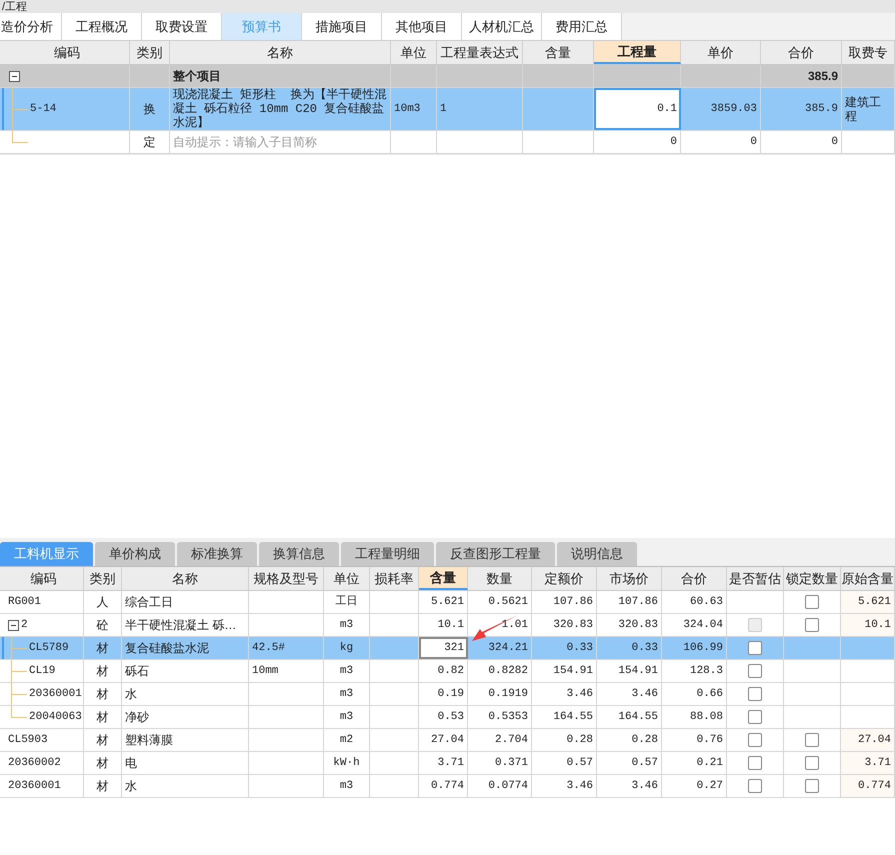 This screenshot has width=895, height=855. Describe the element at coordinates (443, 578) in the screenshot. I see `column-header: 含量` at that location.